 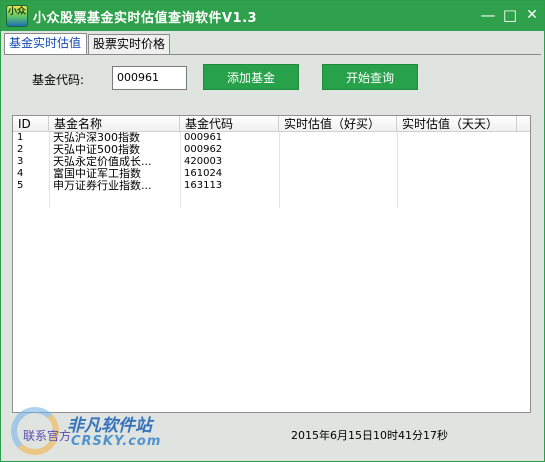 I want to click on window-title: 小众股票基金实时估值查询软件V1.3, so click(x=145, y=18).